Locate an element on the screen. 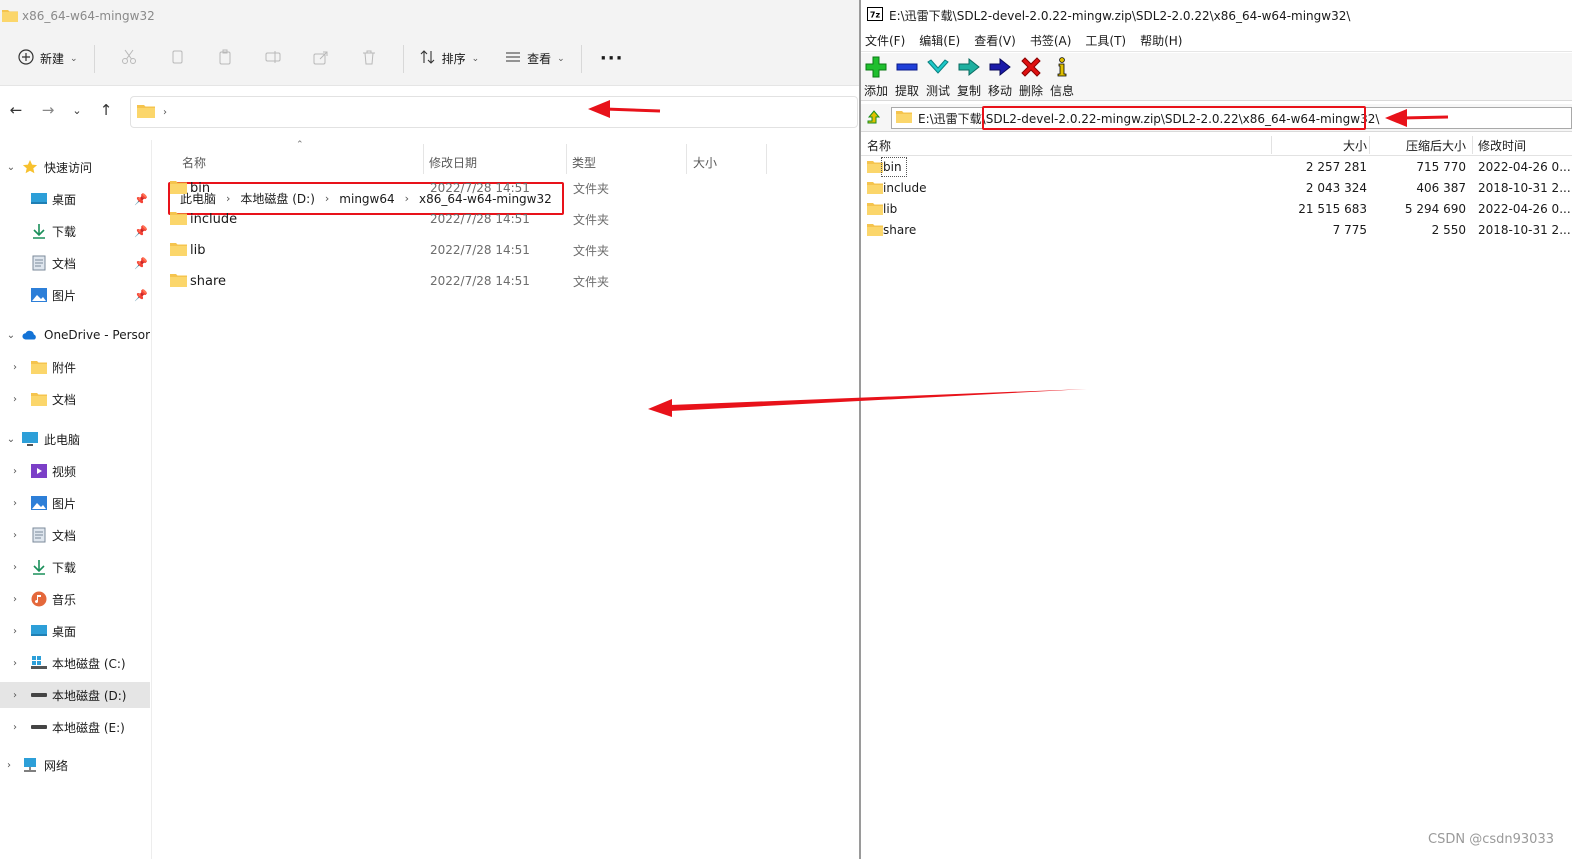 Image resolution: width=1572 pixels, height=859 pixels. column-header-modified: 修改时间 is located at coordinates (1502, 145).